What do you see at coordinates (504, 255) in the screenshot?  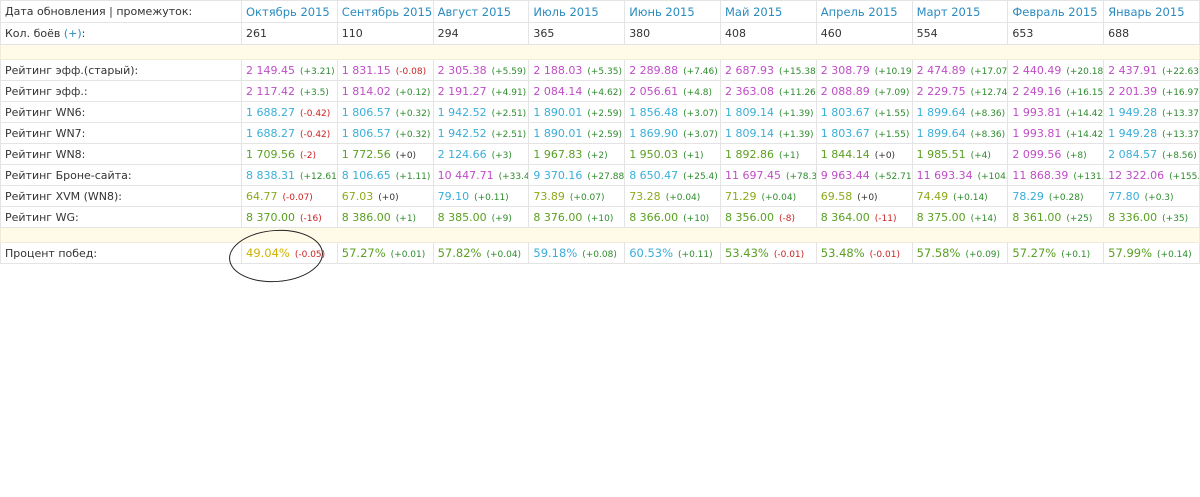 I see `winrate-delta: (+0.04)` at bounding box center [504, 255].